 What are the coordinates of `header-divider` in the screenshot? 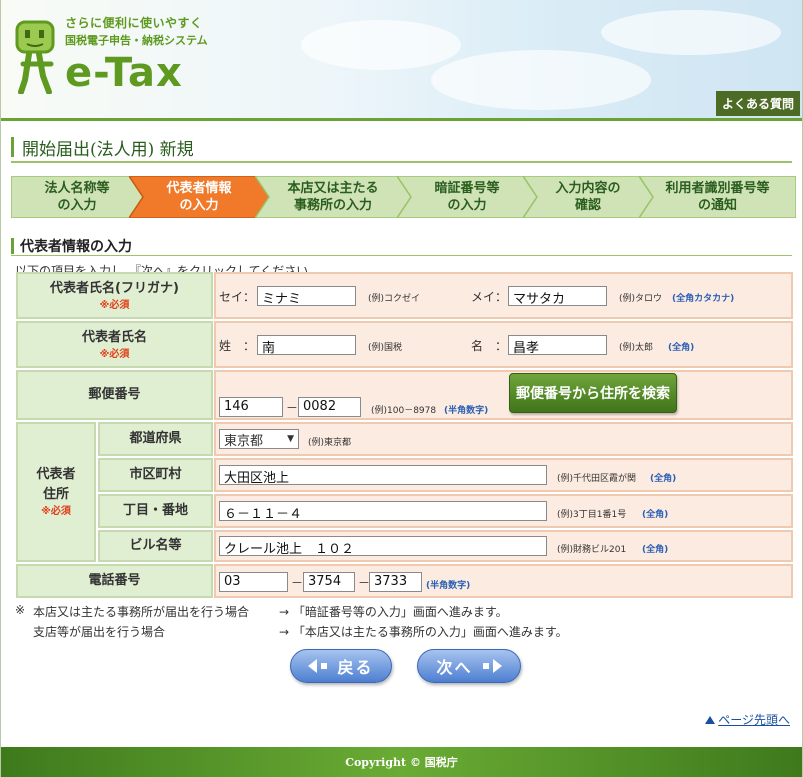 It's located at (401, 119).